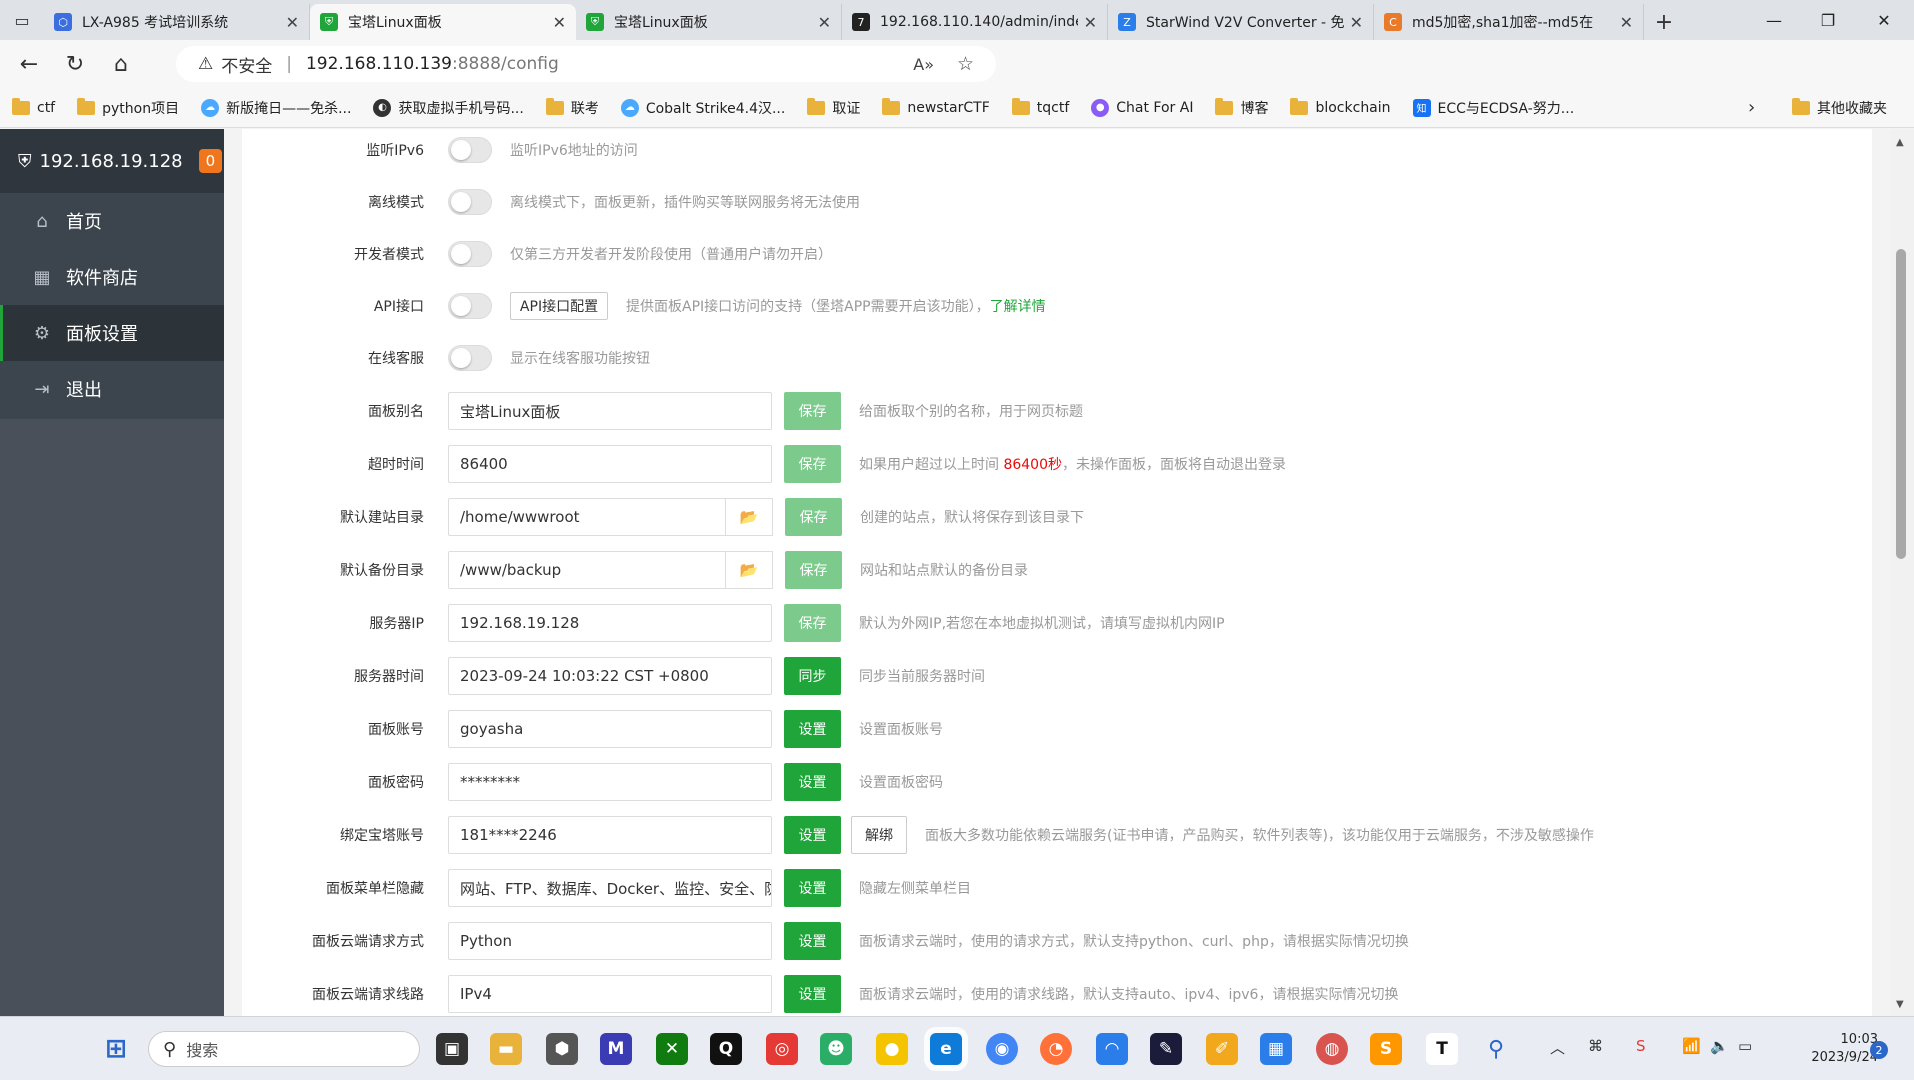  I want to click on close-window-icon: ✕, so click(1884, 20).